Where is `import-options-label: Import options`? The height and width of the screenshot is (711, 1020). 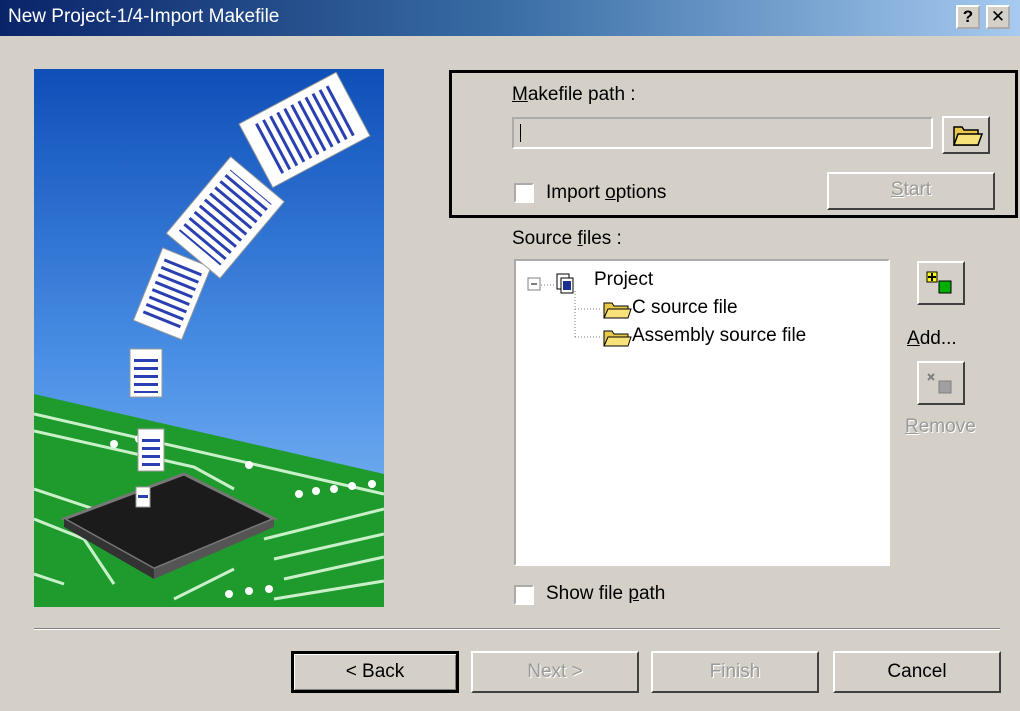 import-options-label: Import options is located at coordinates (606, 192).